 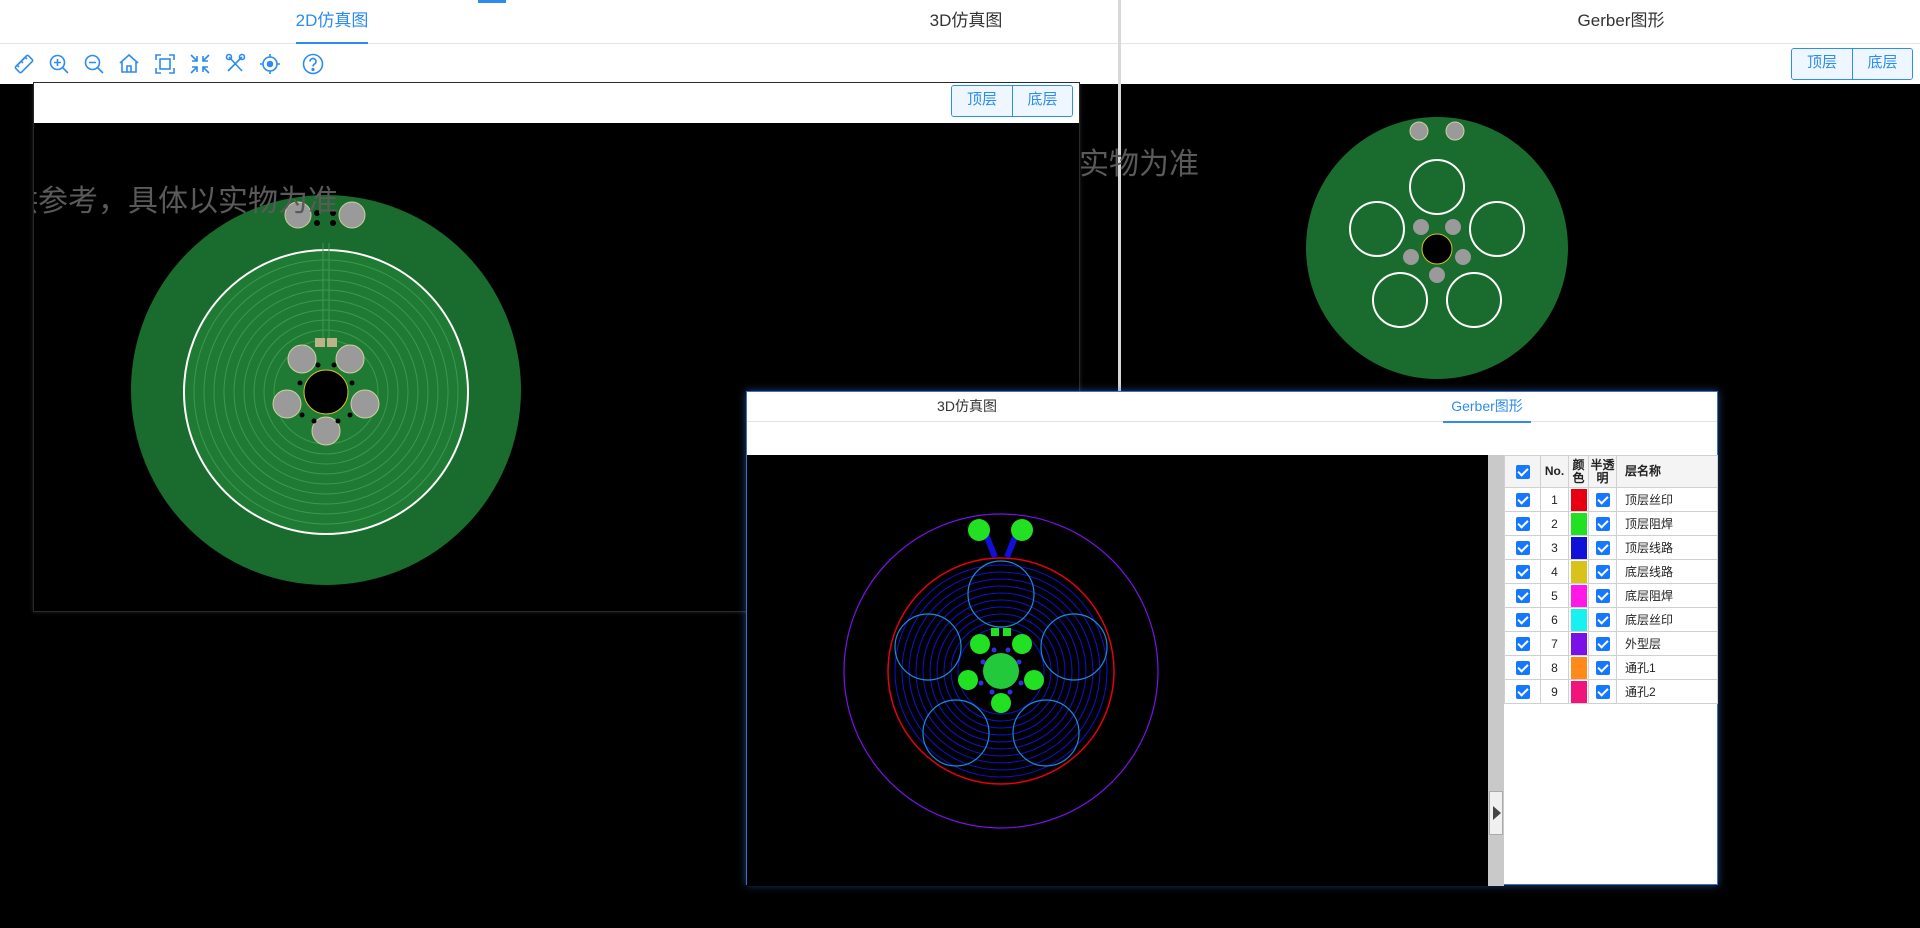 I want to click on collapse-handle-icon, so click(x=1496, y=813).